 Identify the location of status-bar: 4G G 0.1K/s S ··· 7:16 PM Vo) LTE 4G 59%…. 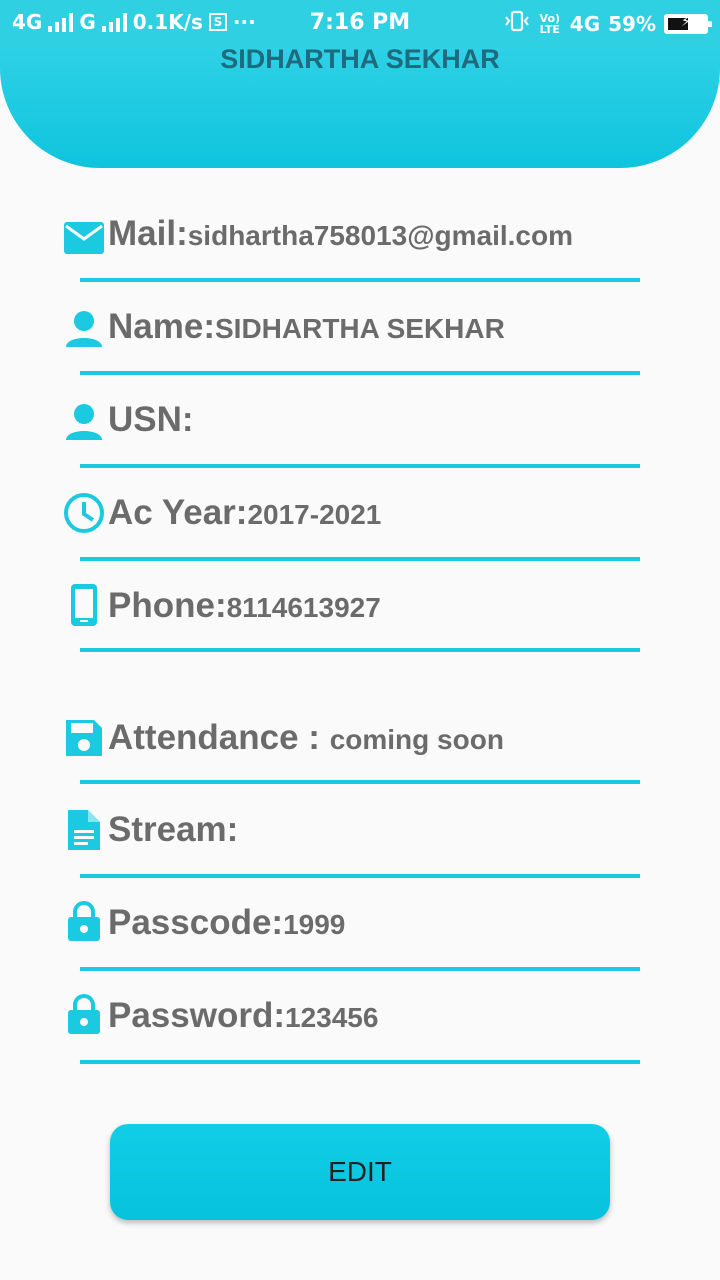
(360, 24).